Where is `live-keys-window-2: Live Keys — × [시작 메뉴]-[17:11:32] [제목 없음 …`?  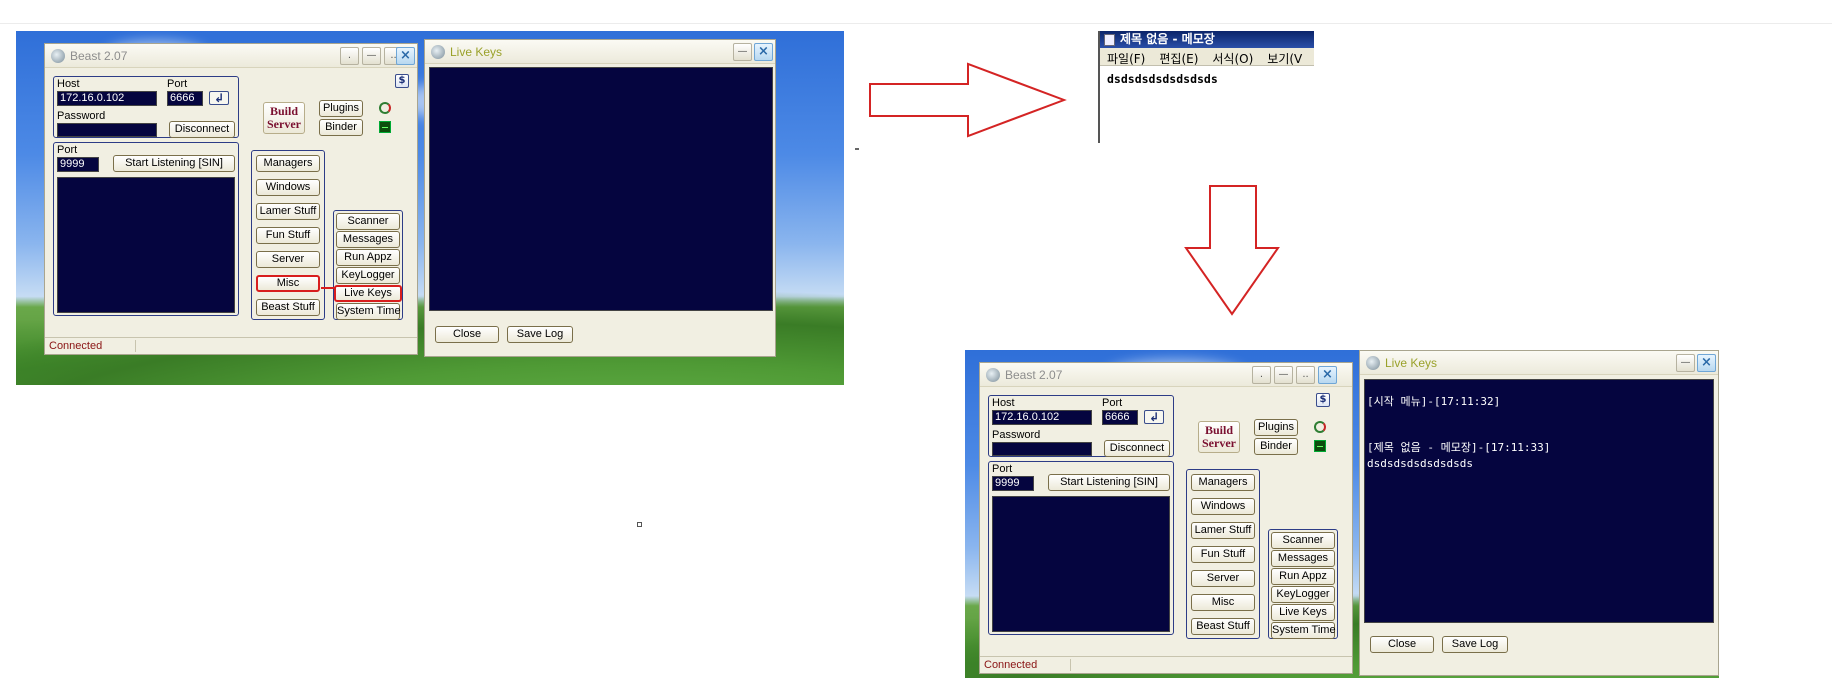 live-keys-window-2: Live Keys — × [시작 메뉴]-[17:11:32] [제목 없음 … is located at coordinates (1539, 513).